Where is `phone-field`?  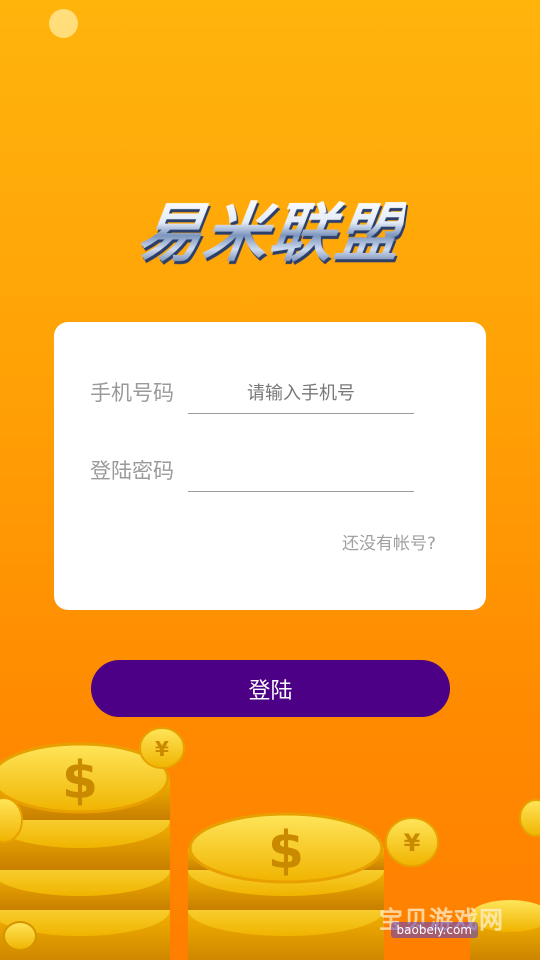 phone-field is located at coordinates (301, 393).